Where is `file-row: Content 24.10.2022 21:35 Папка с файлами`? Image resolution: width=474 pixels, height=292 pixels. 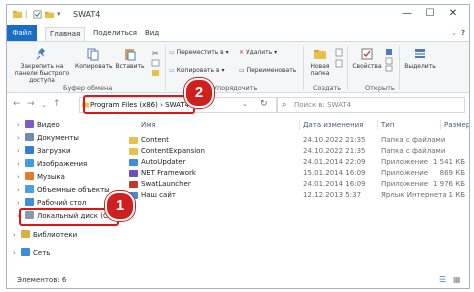 file-row: Content 24.10.2022 21:35 Папка с файлами is located at coordinates (294, 140).